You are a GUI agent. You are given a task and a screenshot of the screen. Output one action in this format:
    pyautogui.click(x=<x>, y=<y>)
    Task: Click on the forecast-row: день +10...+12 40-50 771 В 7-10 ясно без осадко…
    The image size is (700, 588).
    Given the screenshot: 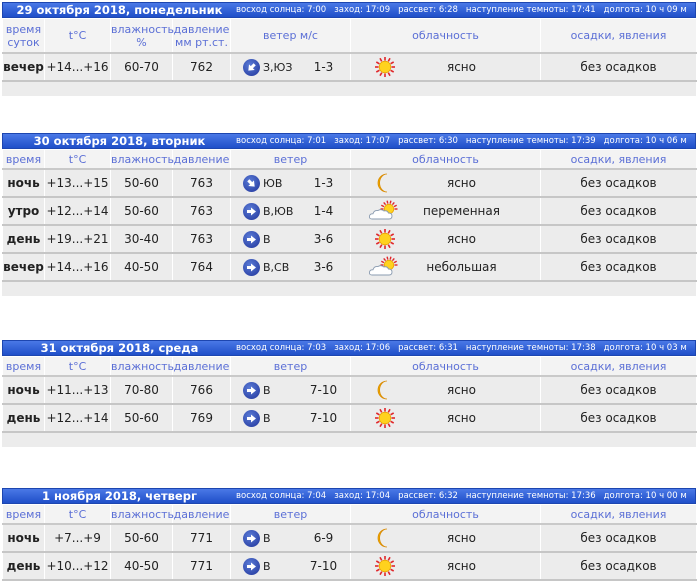 What is the action you would take?
    pyautogui.click(x=349, y=566)
    